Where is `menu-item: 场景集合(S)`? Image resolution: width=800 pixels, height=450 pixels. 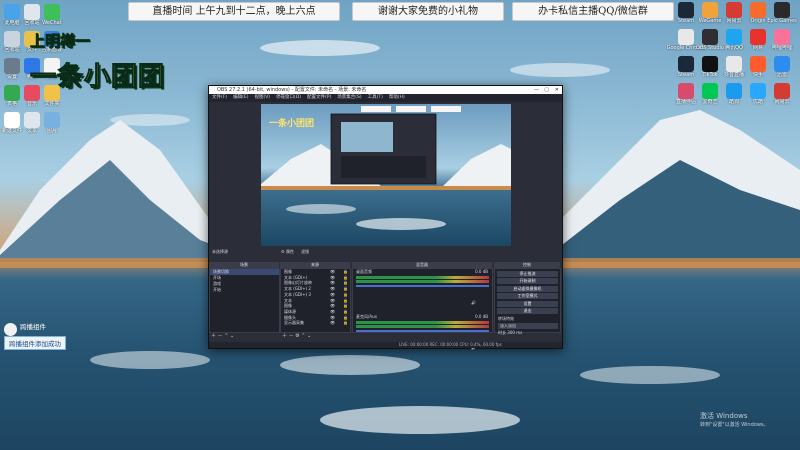
menu-item: 场景集合(S) is located at coordinates (349, 97).